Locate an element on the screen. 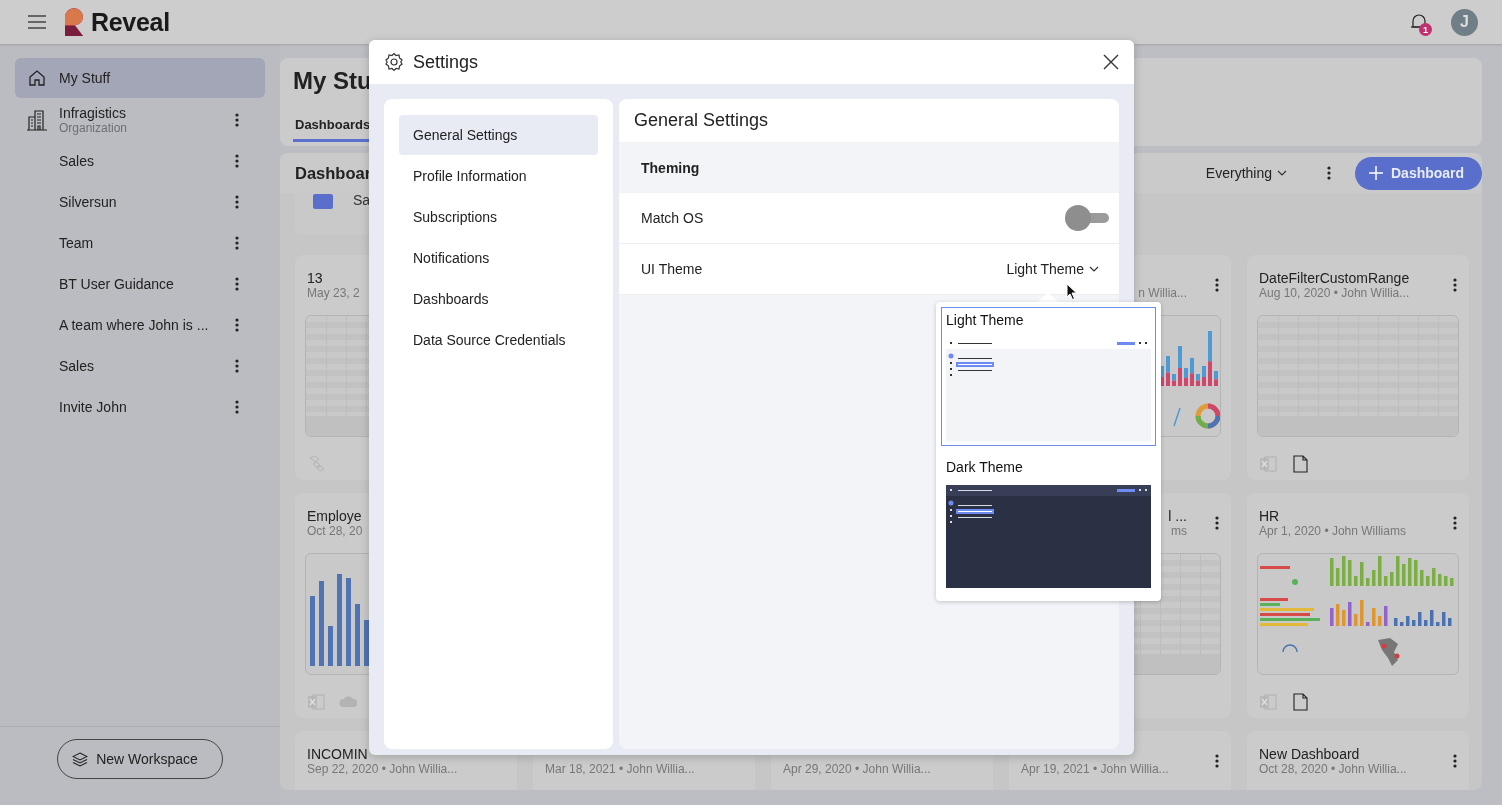 The image size is (1502, 805). dashboard-card: HR Apr 1, 2020 • John Williams is located at coordinates (1358, 605).